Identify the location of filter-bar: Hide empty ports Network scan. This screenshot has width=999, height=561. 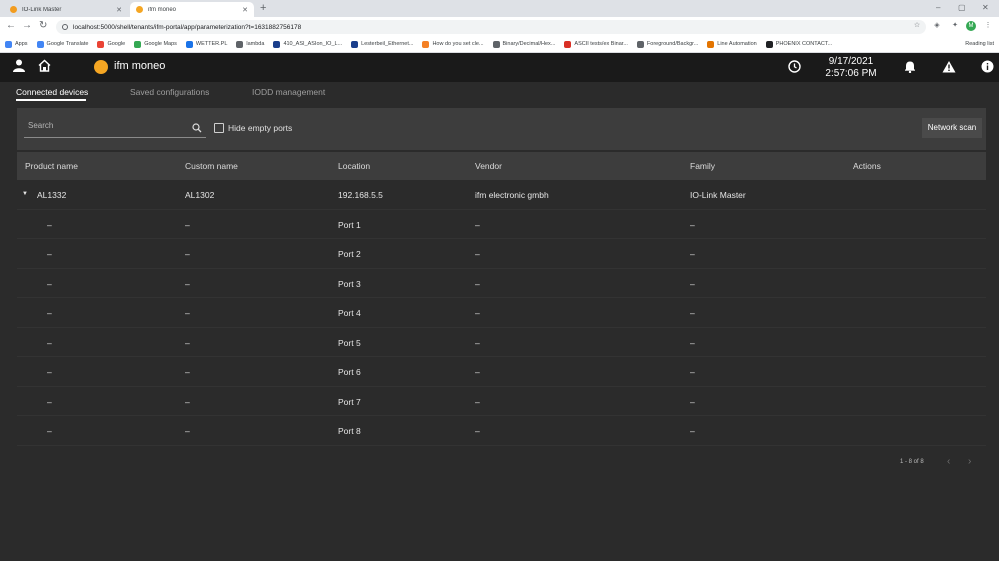
(501, 129).